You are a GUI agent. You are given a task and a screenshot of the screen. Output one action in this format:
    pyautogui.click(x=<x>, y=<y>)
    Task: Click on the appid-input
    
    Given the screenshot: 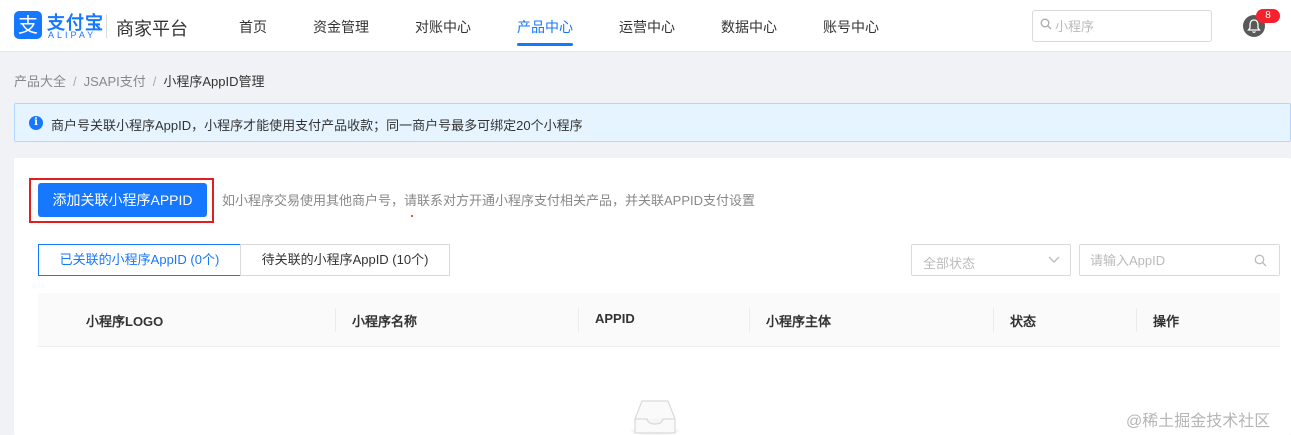 What is the action you would take?
    pyautogui.click(x=1170, y=260)
    